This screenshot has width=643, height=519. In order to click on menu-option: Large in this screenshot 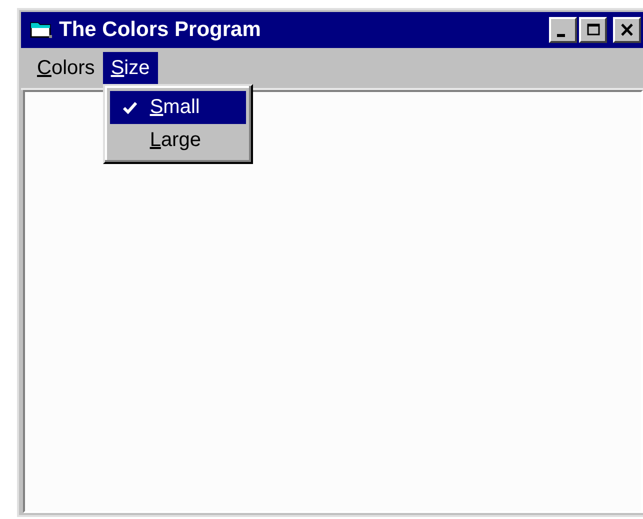, I will do `click(178, 140)`.